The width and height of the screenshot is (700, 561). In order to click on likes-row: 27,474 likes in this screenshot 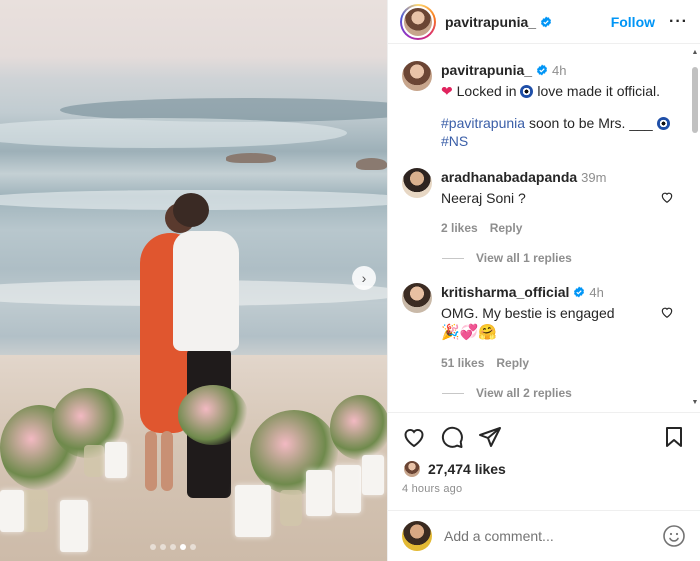, I will do `click(544, 469)`.